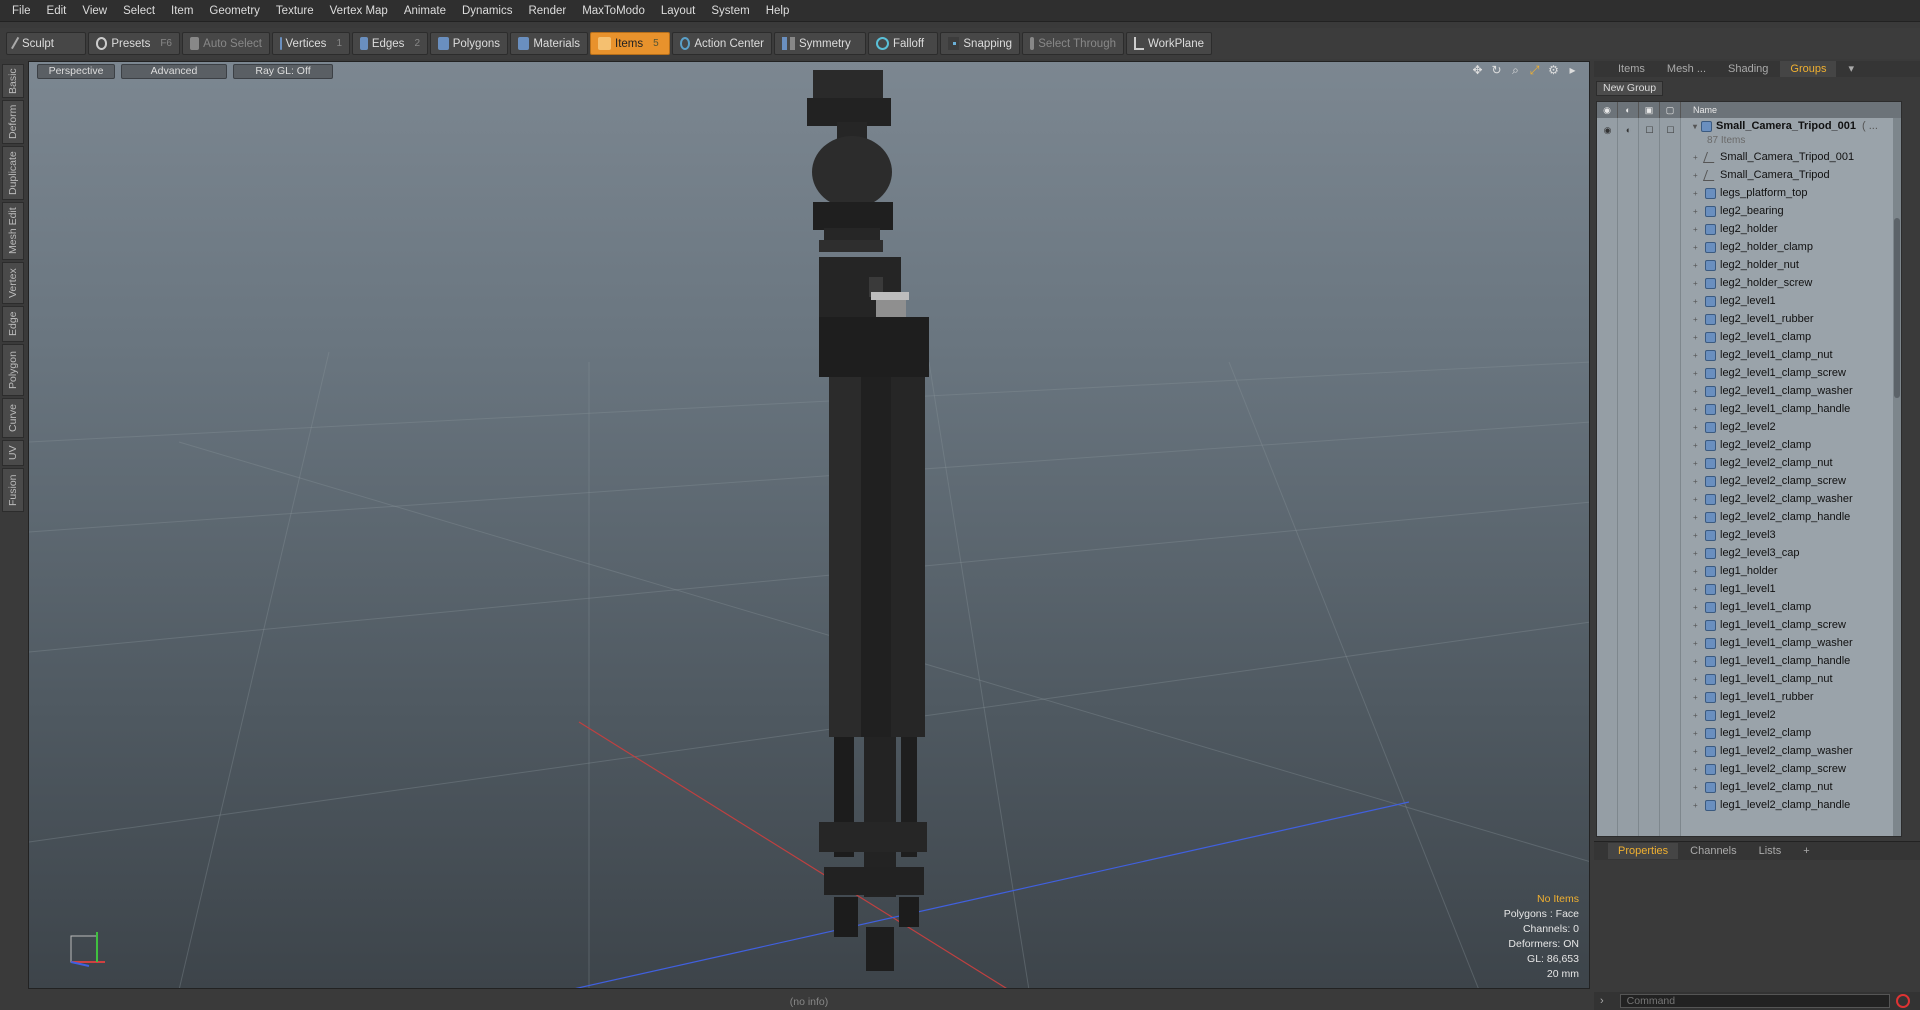 Image resolution: width=1920 pixels, height=1010 pixels. I want to click on group-item-row: + leg2_holder_screw, so click(1791, 283).